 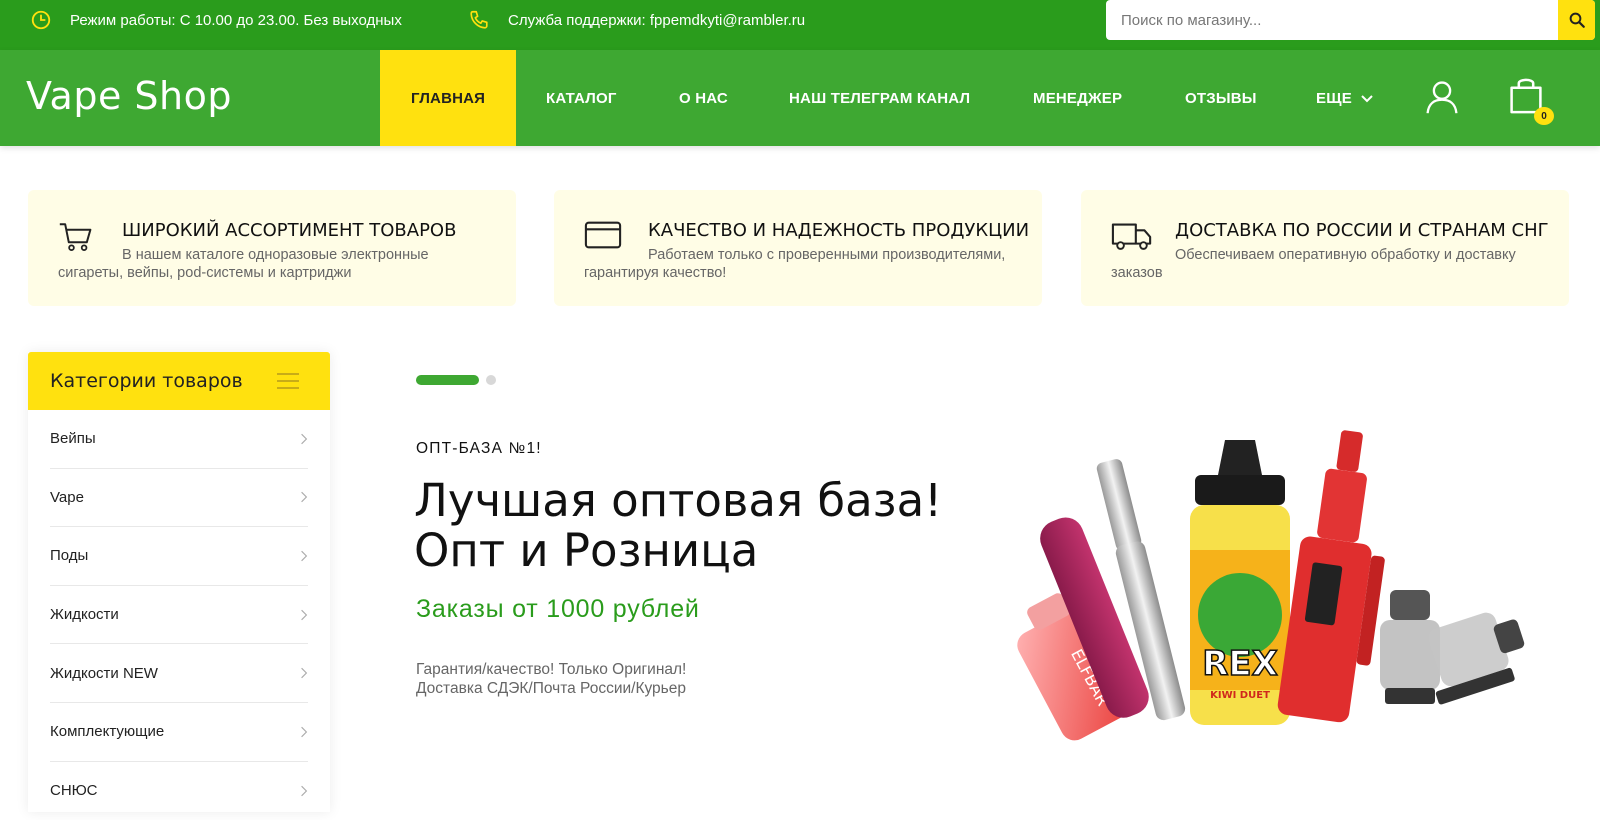 I want to click on hero-title-line: Опт и Розница, so click(x=586, y=550).